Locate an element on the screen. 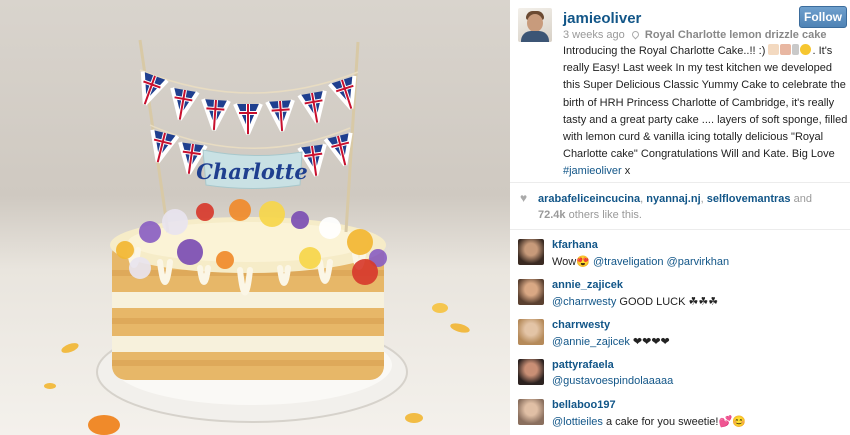 The image size is (850, 435). comment-mention: @annie_zajicek is located at coordinates (591, 342).